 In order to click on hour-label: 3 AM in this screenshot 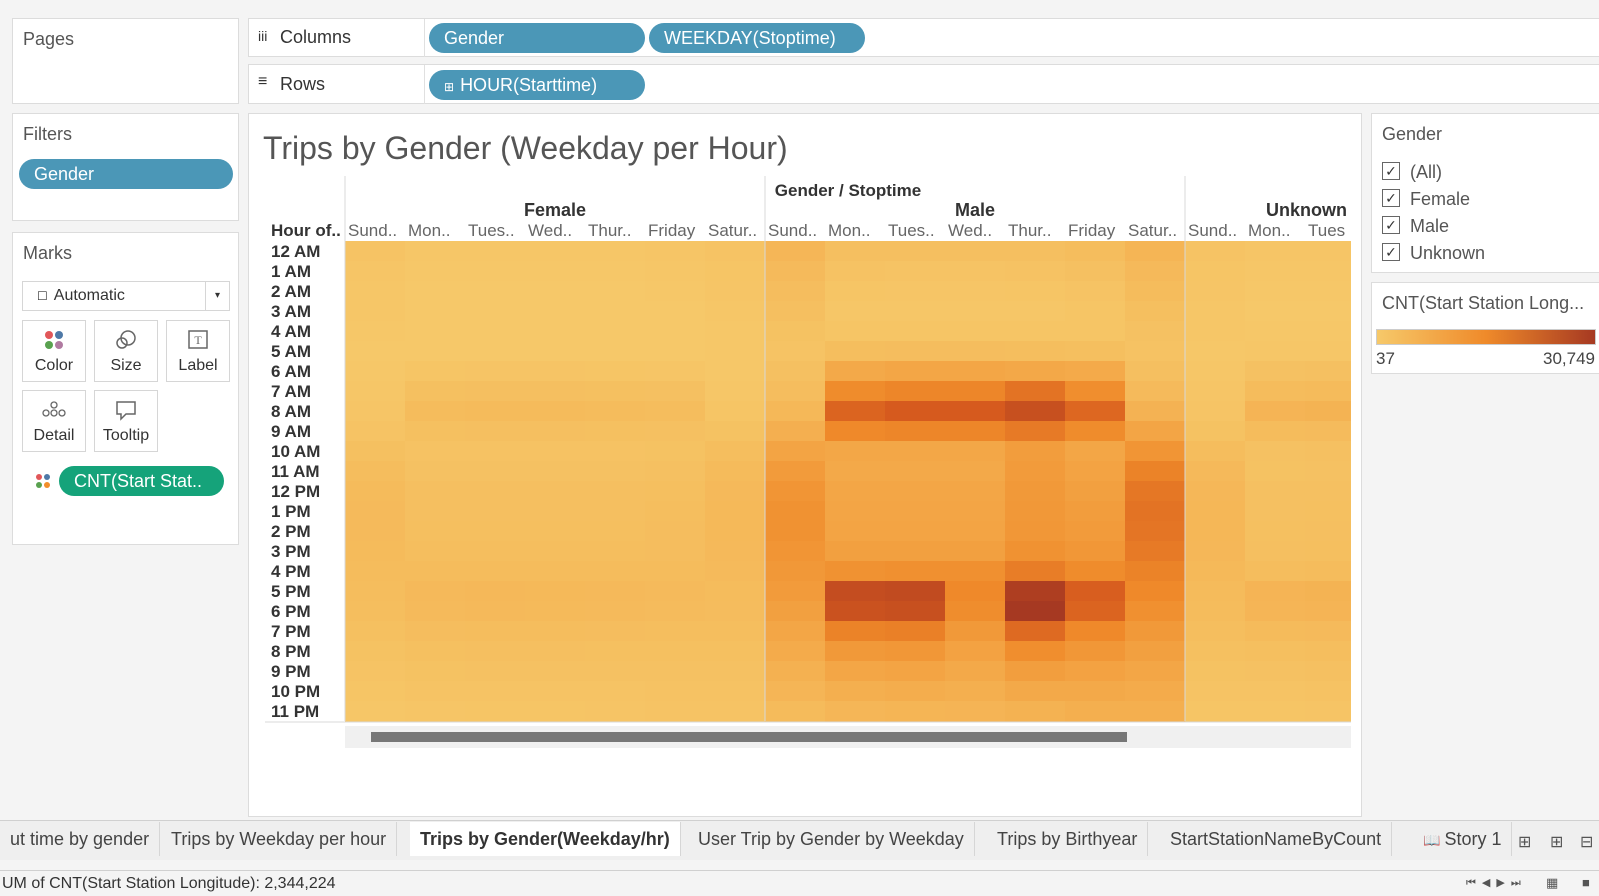, I will do `click(291, 311)`.